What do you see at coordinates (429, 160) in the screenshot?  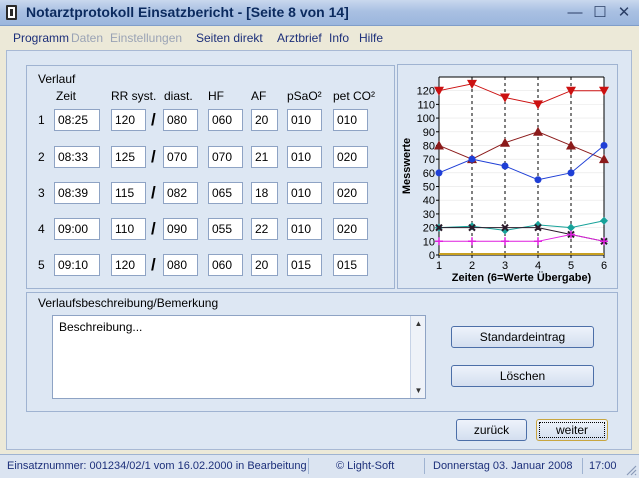 I see `y-tick-label: 70` at bounding box center [429, 160].